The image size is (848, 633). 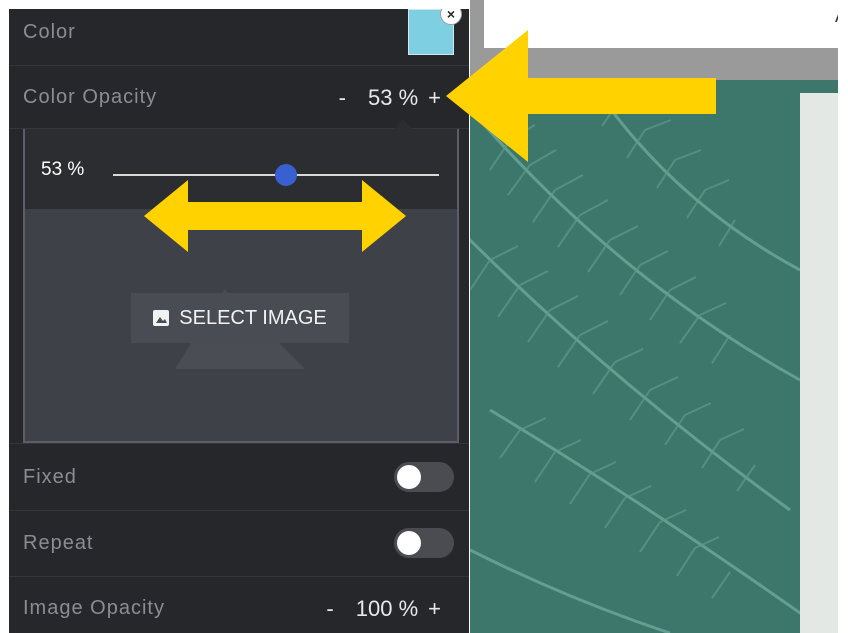 I want to click on image-opacity-row: Image Opacity - 100 % +, so click(x=239, y=605).